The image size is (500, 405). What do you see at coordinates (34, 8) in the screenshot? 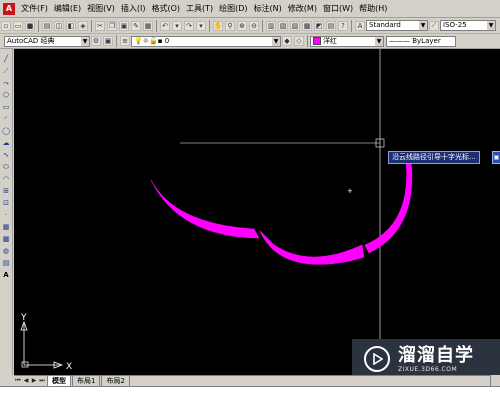
I see `menu-file: 文件(F)` at bounding box center [34, 8].